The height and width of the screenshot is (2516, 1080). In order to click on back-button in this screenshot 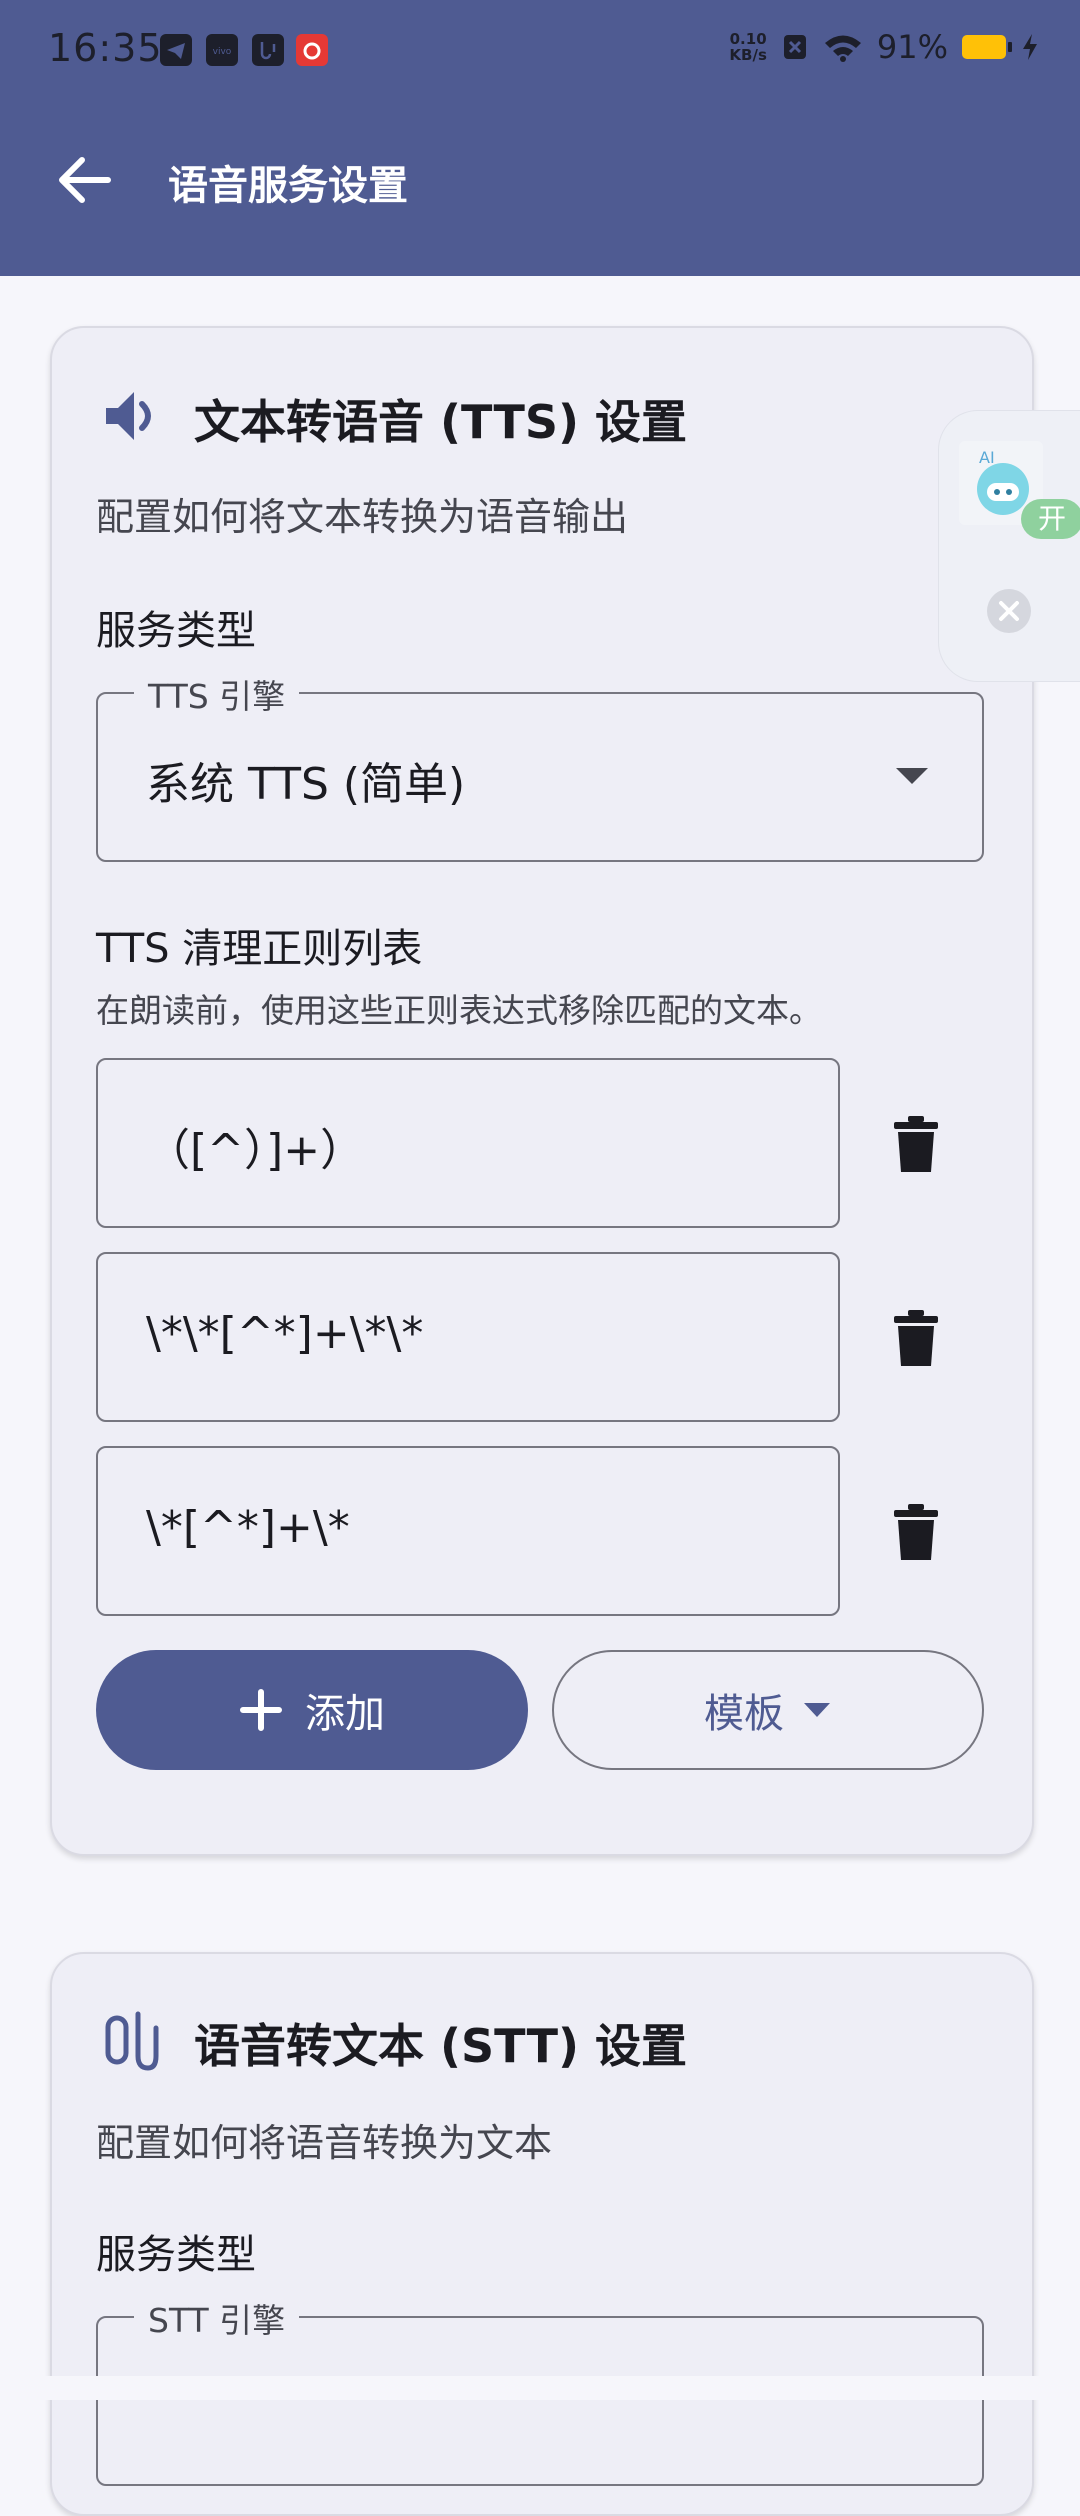, I will do `click(85, 180)`.